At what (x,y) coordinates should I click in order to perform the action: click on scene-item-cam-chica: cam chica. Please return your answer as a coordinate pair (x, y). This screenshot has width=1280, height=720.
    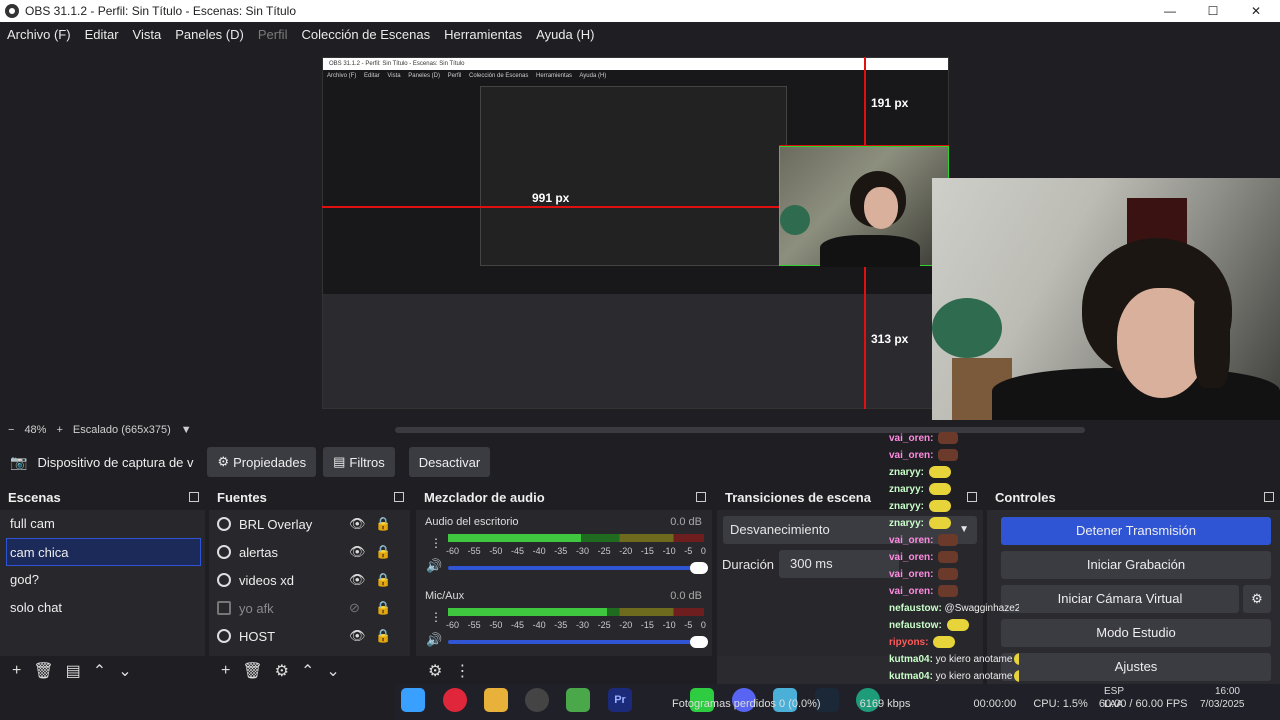
    Looking at the image, I should click on (103, 552).